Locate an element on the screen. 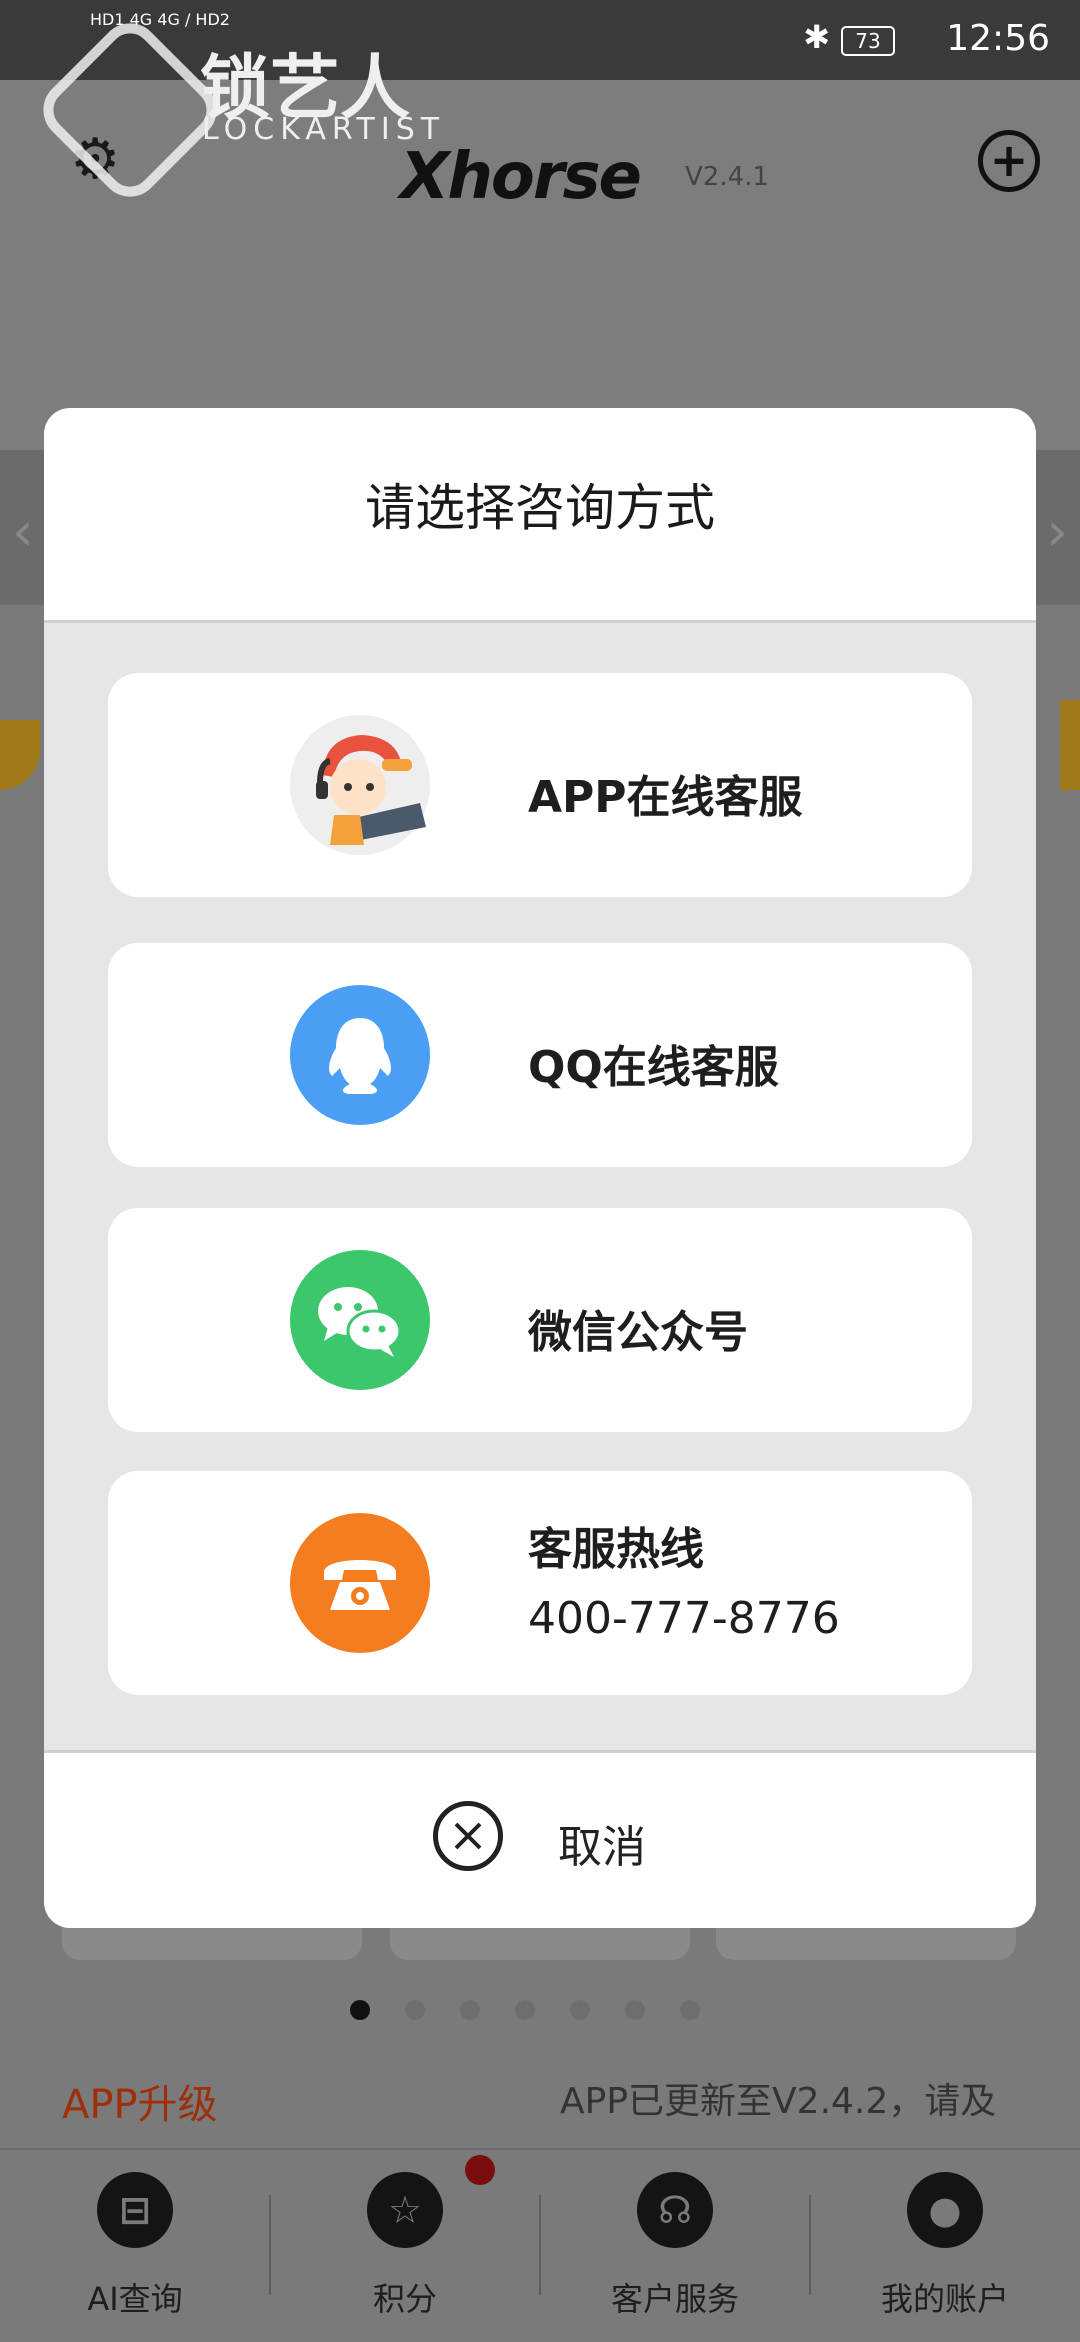 The width and height of the screenshot is (1080, 2342). support-avatar-icon is located at coordinates (360, 785).